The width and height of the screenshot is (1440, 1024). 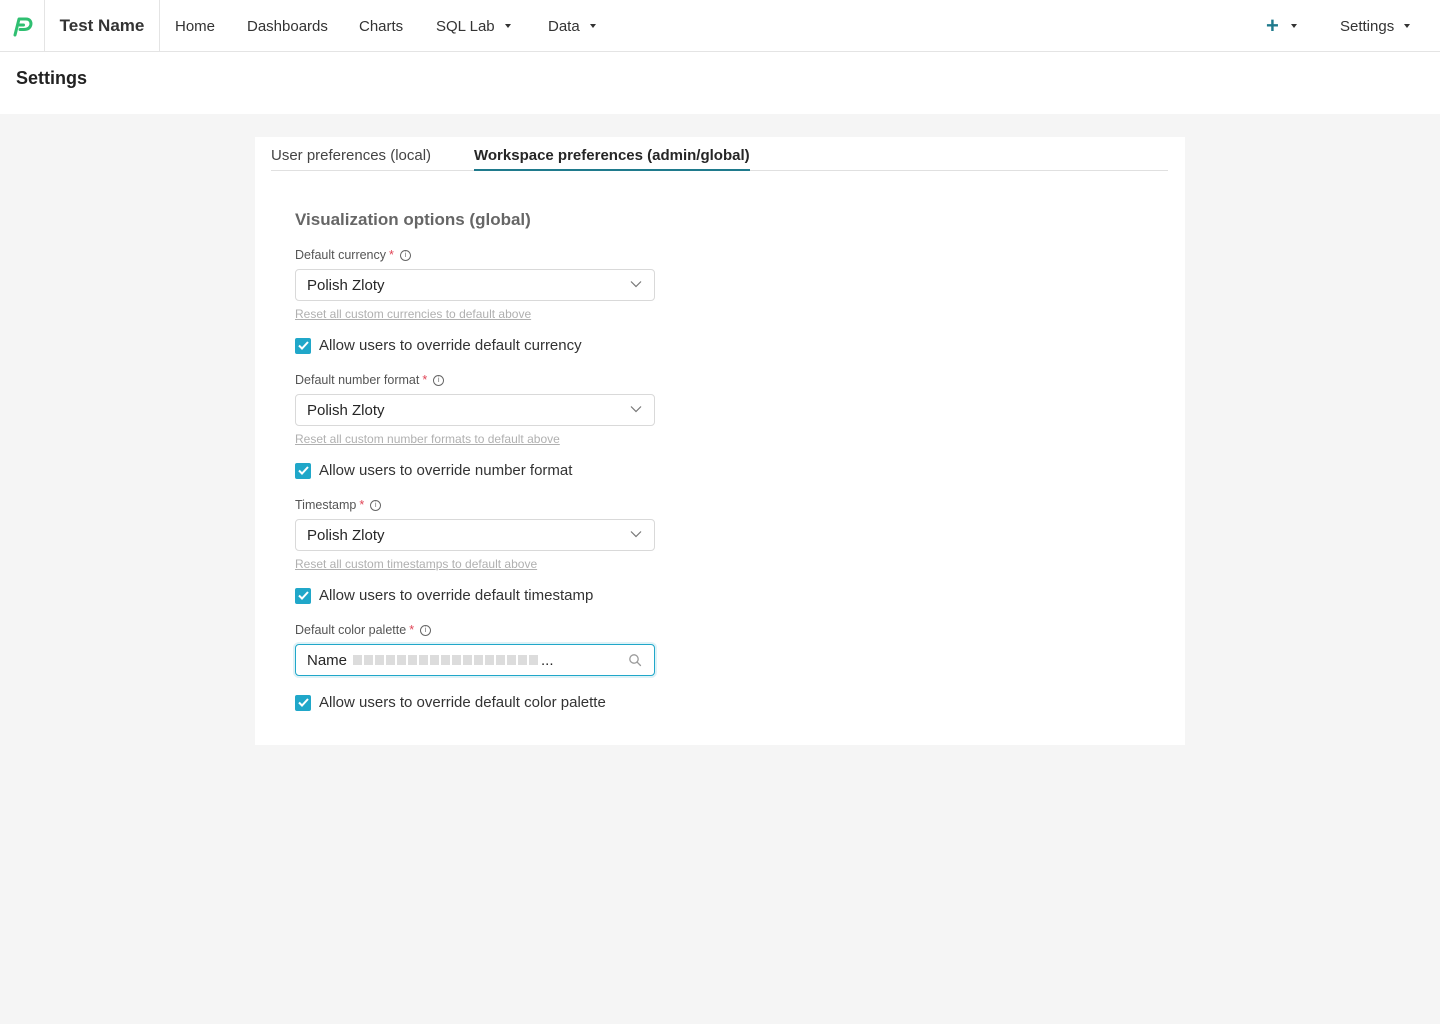 I want to click on nav-sql-lab: SQL Lab, so click(x=473, y=26).